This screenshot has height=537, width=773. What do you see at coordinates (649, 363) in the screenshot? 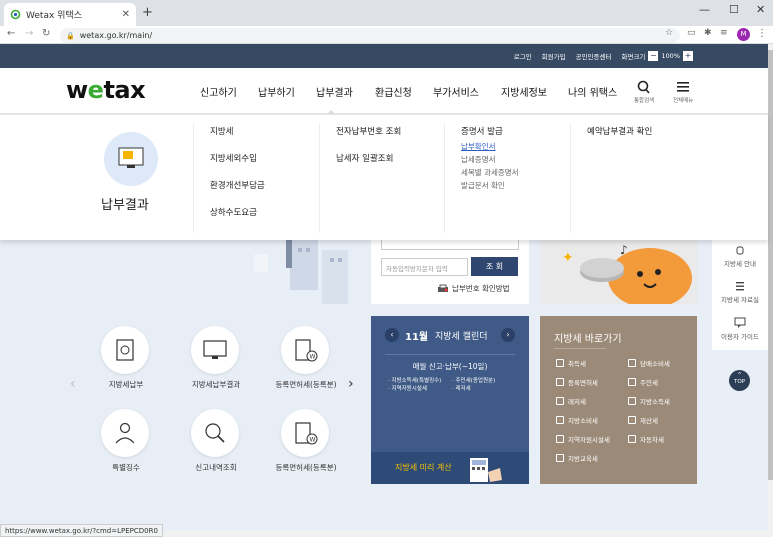
I see `shortcut-tobacco-tax: 담배소비세` at bounding box center [649, 363].